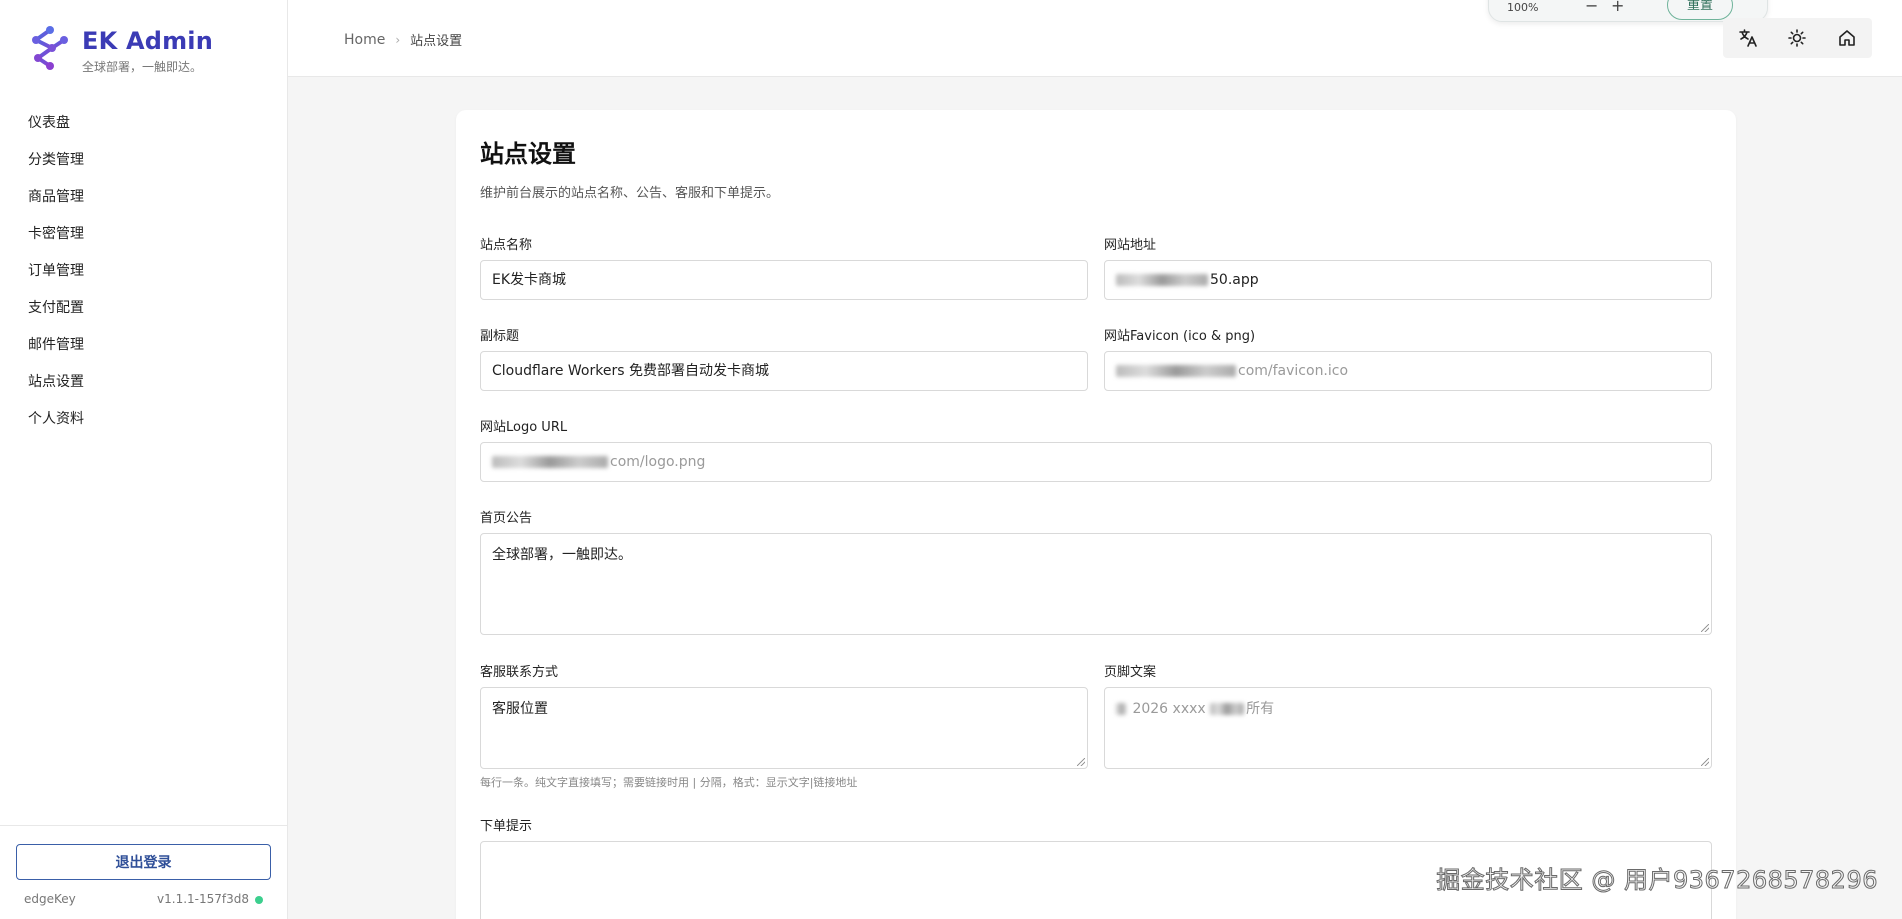 This screenshot has height=919, width=1902. I want to click on translate-icon, so click(1748, 38).